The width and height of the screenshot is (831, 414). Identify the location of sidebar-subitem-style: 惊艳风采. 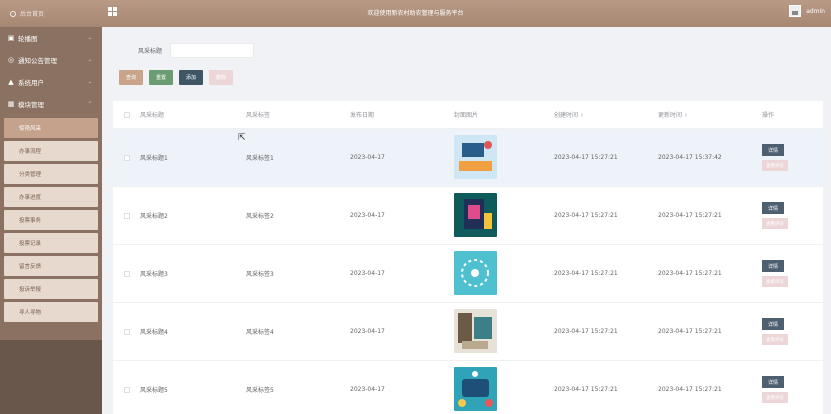
(51, 128).